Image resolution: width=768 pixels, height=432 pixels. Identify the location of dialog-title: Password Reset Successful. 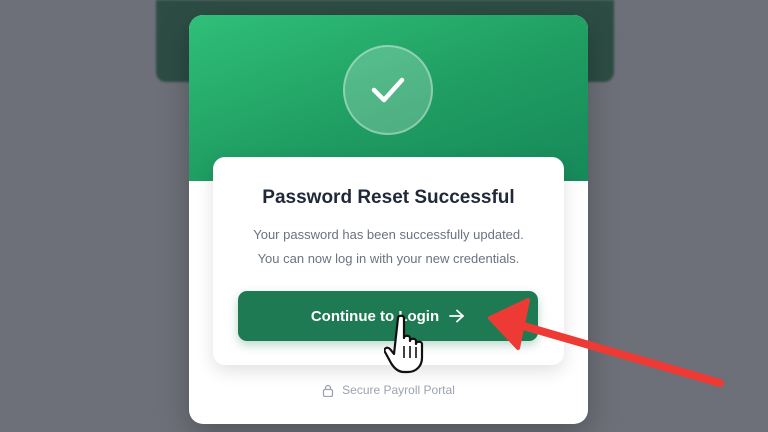
(388, 197).